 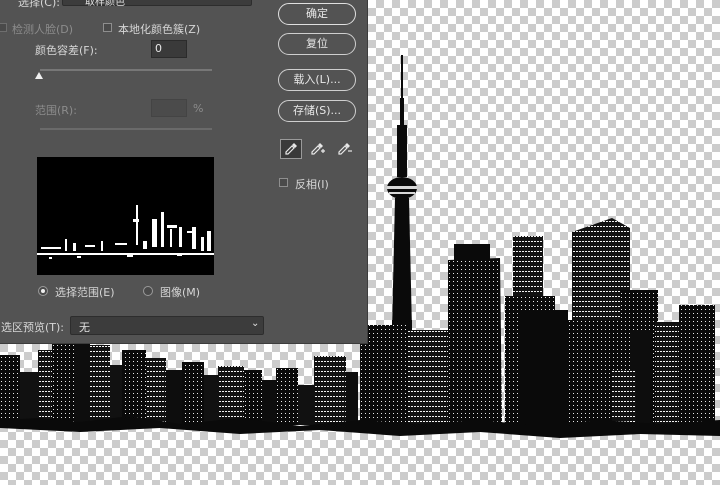 What do you see at coordinates (198, 108) in the screenshot?
I see `range-unit: %` at bounding box center [198, 108].